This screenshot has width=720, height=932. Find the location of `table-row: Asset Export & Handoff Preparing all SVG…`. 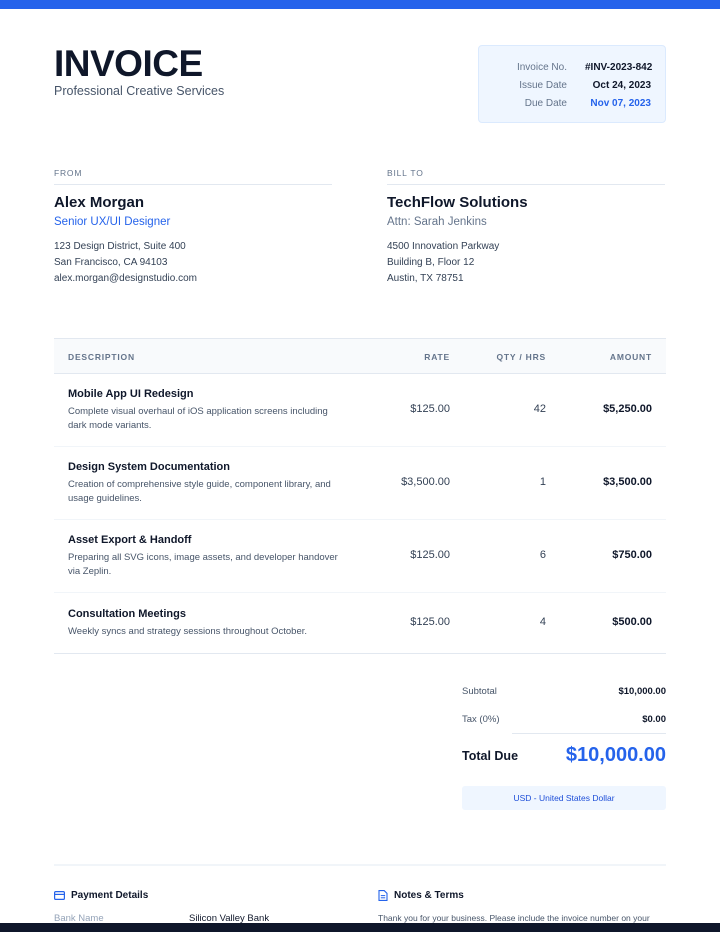

table-row: Asset Export & Handoff Preparing all SVG… is located at coordinates (360, 556).